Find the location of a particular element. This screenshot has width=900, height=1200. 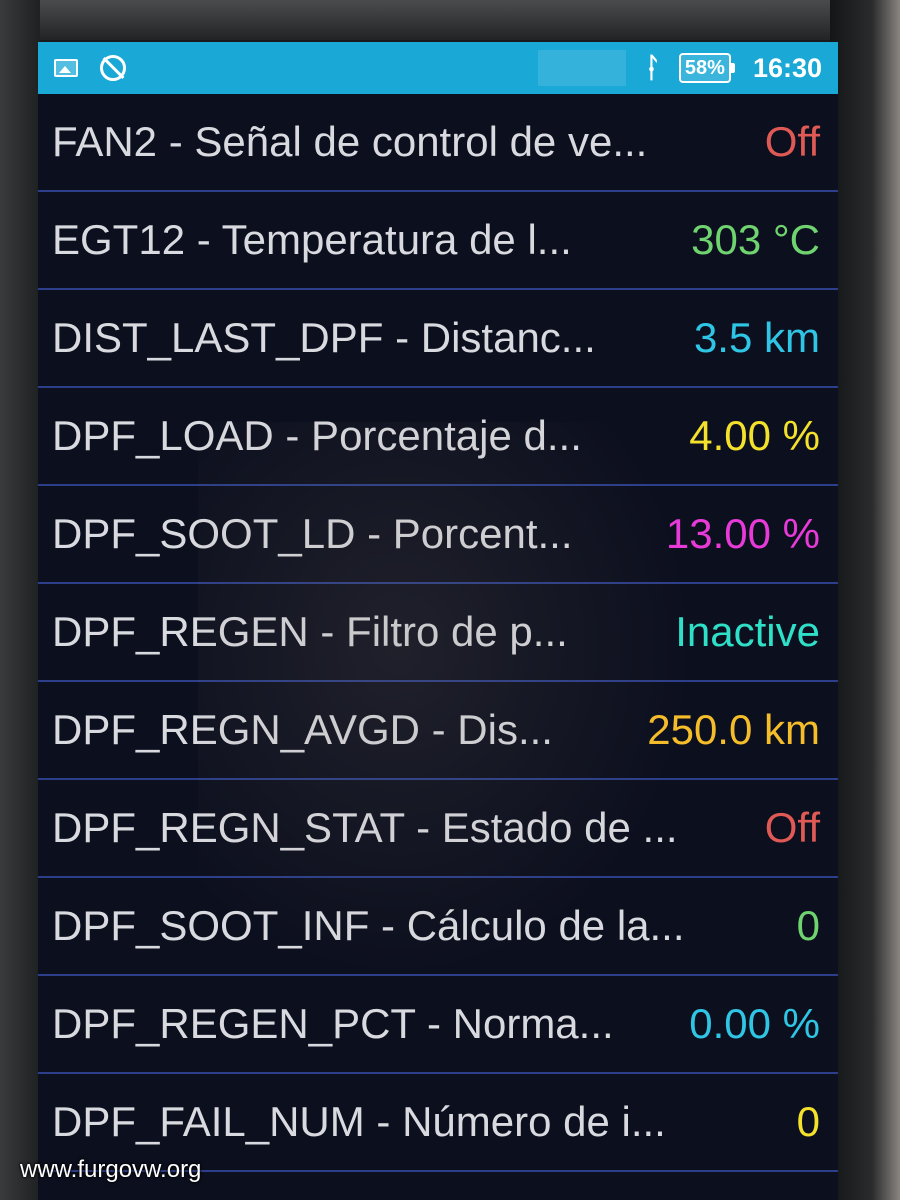

pid-value: 3.5 km is located at coordinates (756, 337).